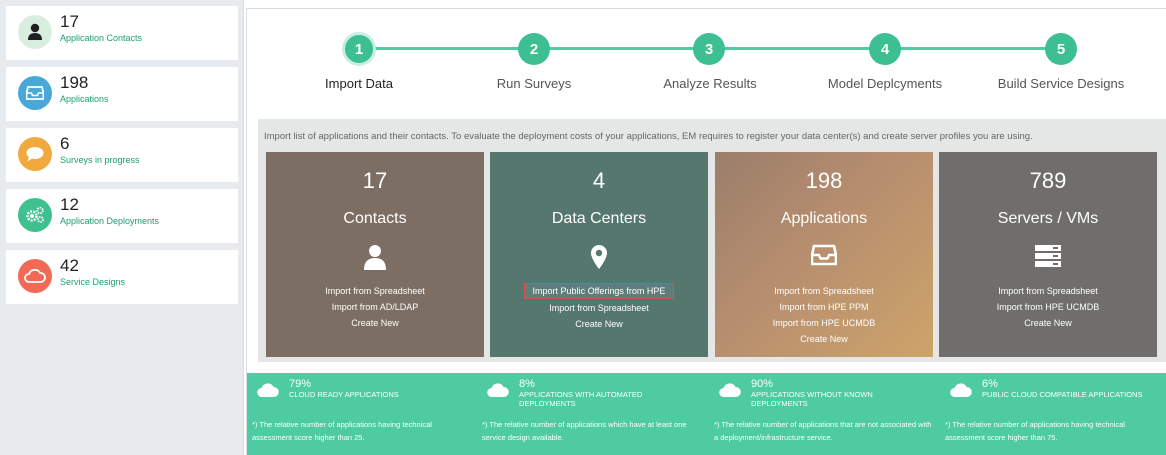  I want to click on wizard-step-3: 3, so click(709, 49).